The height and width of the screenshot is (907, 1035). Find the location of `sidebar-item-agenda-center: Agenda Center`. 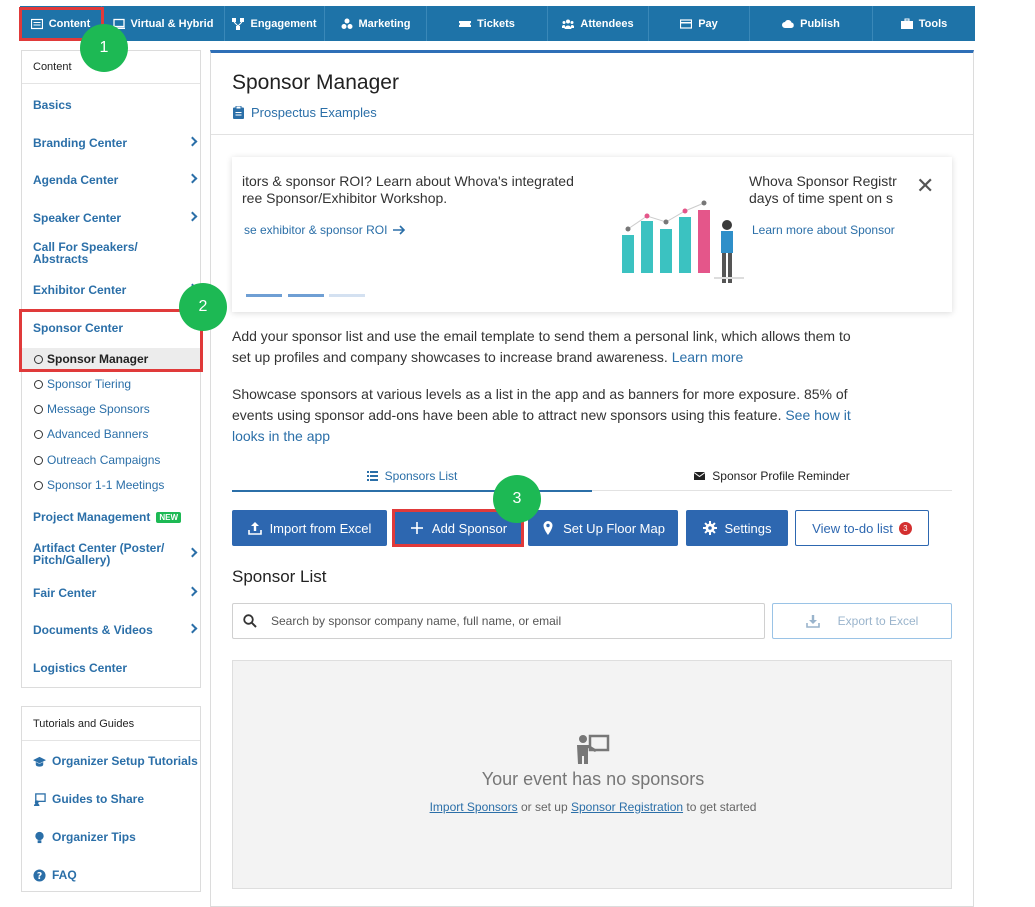

sidebar-item-agenda-center: Agenda Center is located at coordinates (75, 180).